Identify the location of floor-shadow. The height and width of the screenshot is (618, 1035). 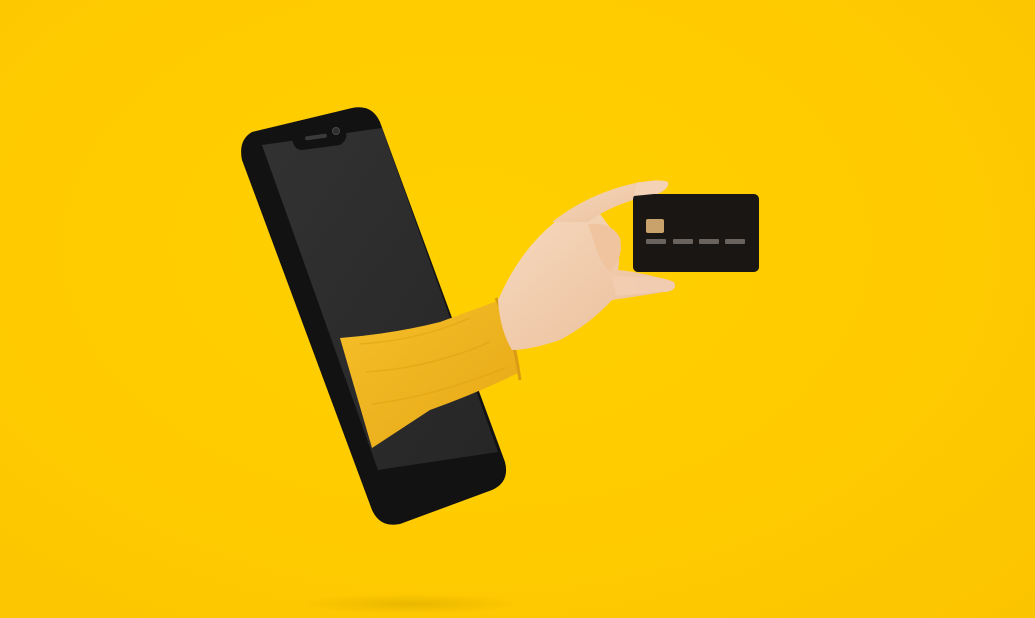
(410, 604).